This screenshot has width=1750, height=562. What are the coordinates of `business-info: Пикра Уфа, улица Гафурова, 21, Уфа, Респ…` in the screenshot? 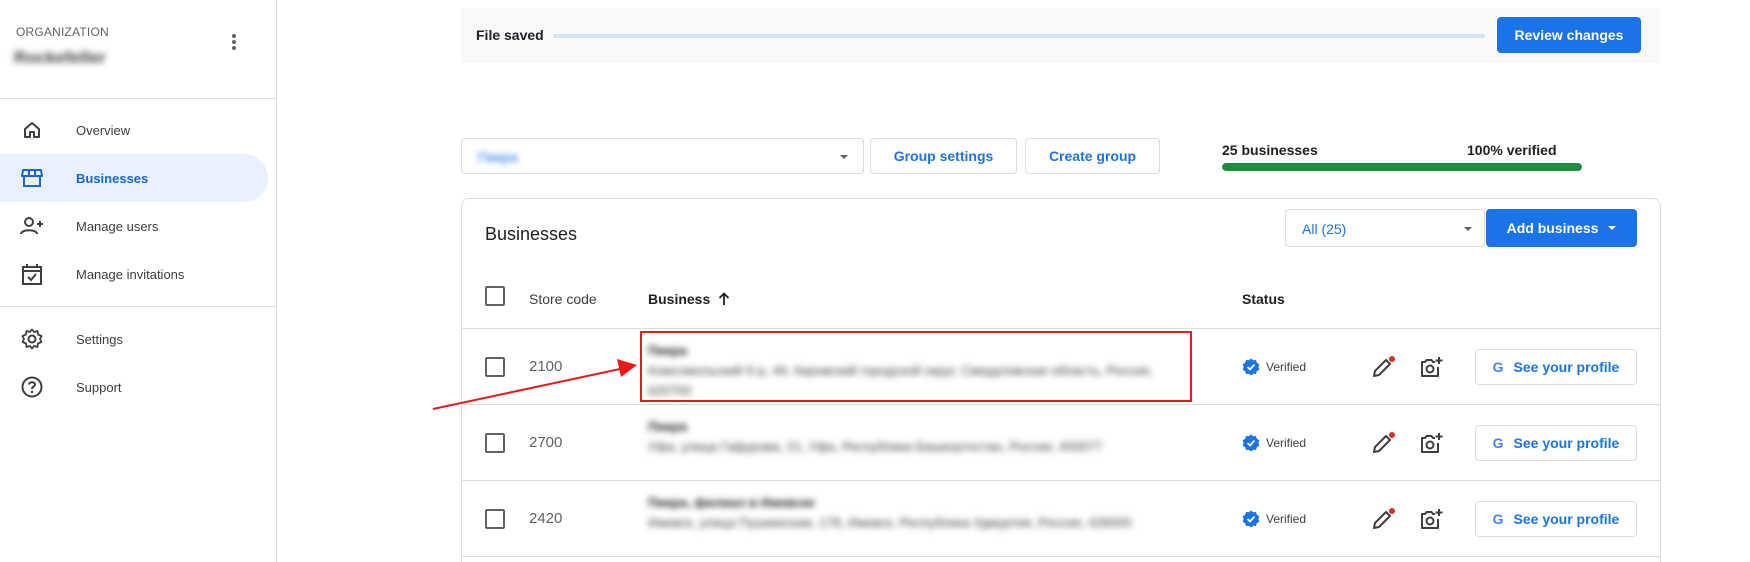 It's located at (918, 437).